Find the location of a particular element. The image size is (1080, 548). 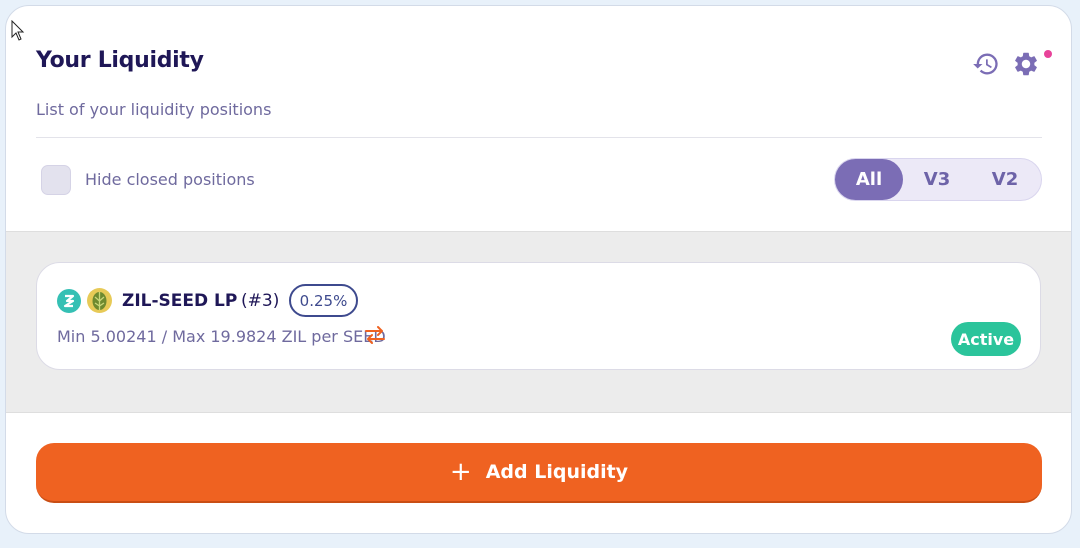

status-badge: Active is located at coordinates (986, 339).